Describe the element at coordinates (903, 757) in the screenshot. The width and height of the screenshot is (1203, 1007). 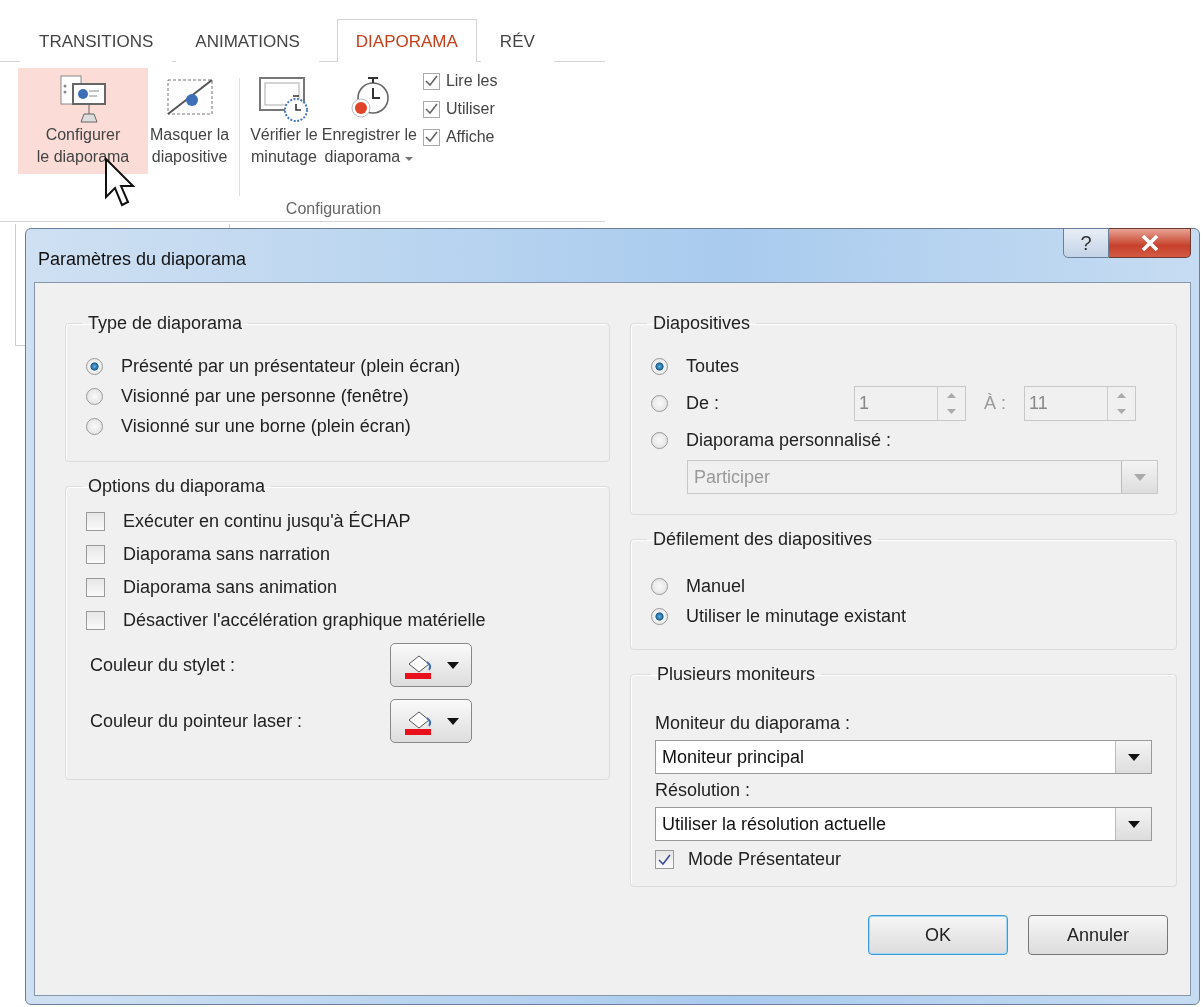
I see `dropdown: Moniteur principal` at that location.